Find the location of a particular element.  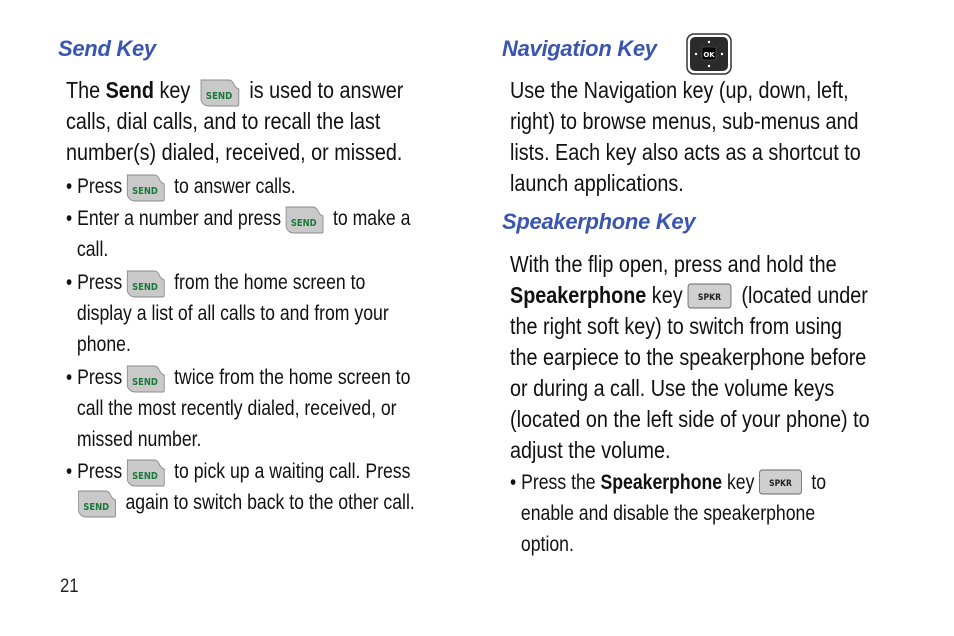

navigation-key-icon: OK is located at coordinates (709, 54).